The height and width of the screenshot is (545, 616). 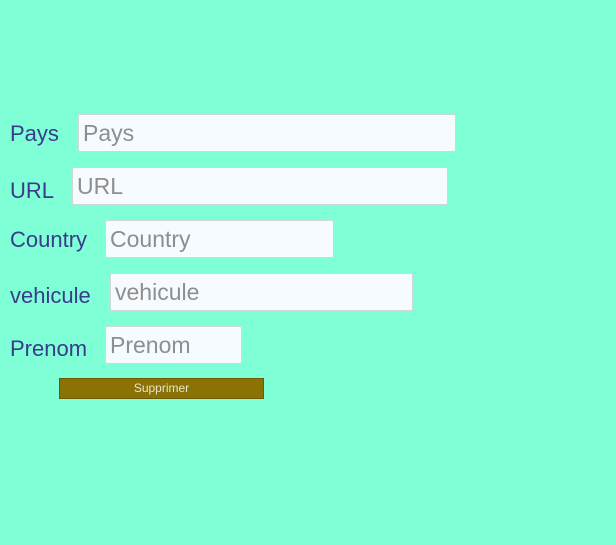 What do you see at coordinates (260, 186) in the screenshot?
I see `url-input` at bounding box center [260, 186].